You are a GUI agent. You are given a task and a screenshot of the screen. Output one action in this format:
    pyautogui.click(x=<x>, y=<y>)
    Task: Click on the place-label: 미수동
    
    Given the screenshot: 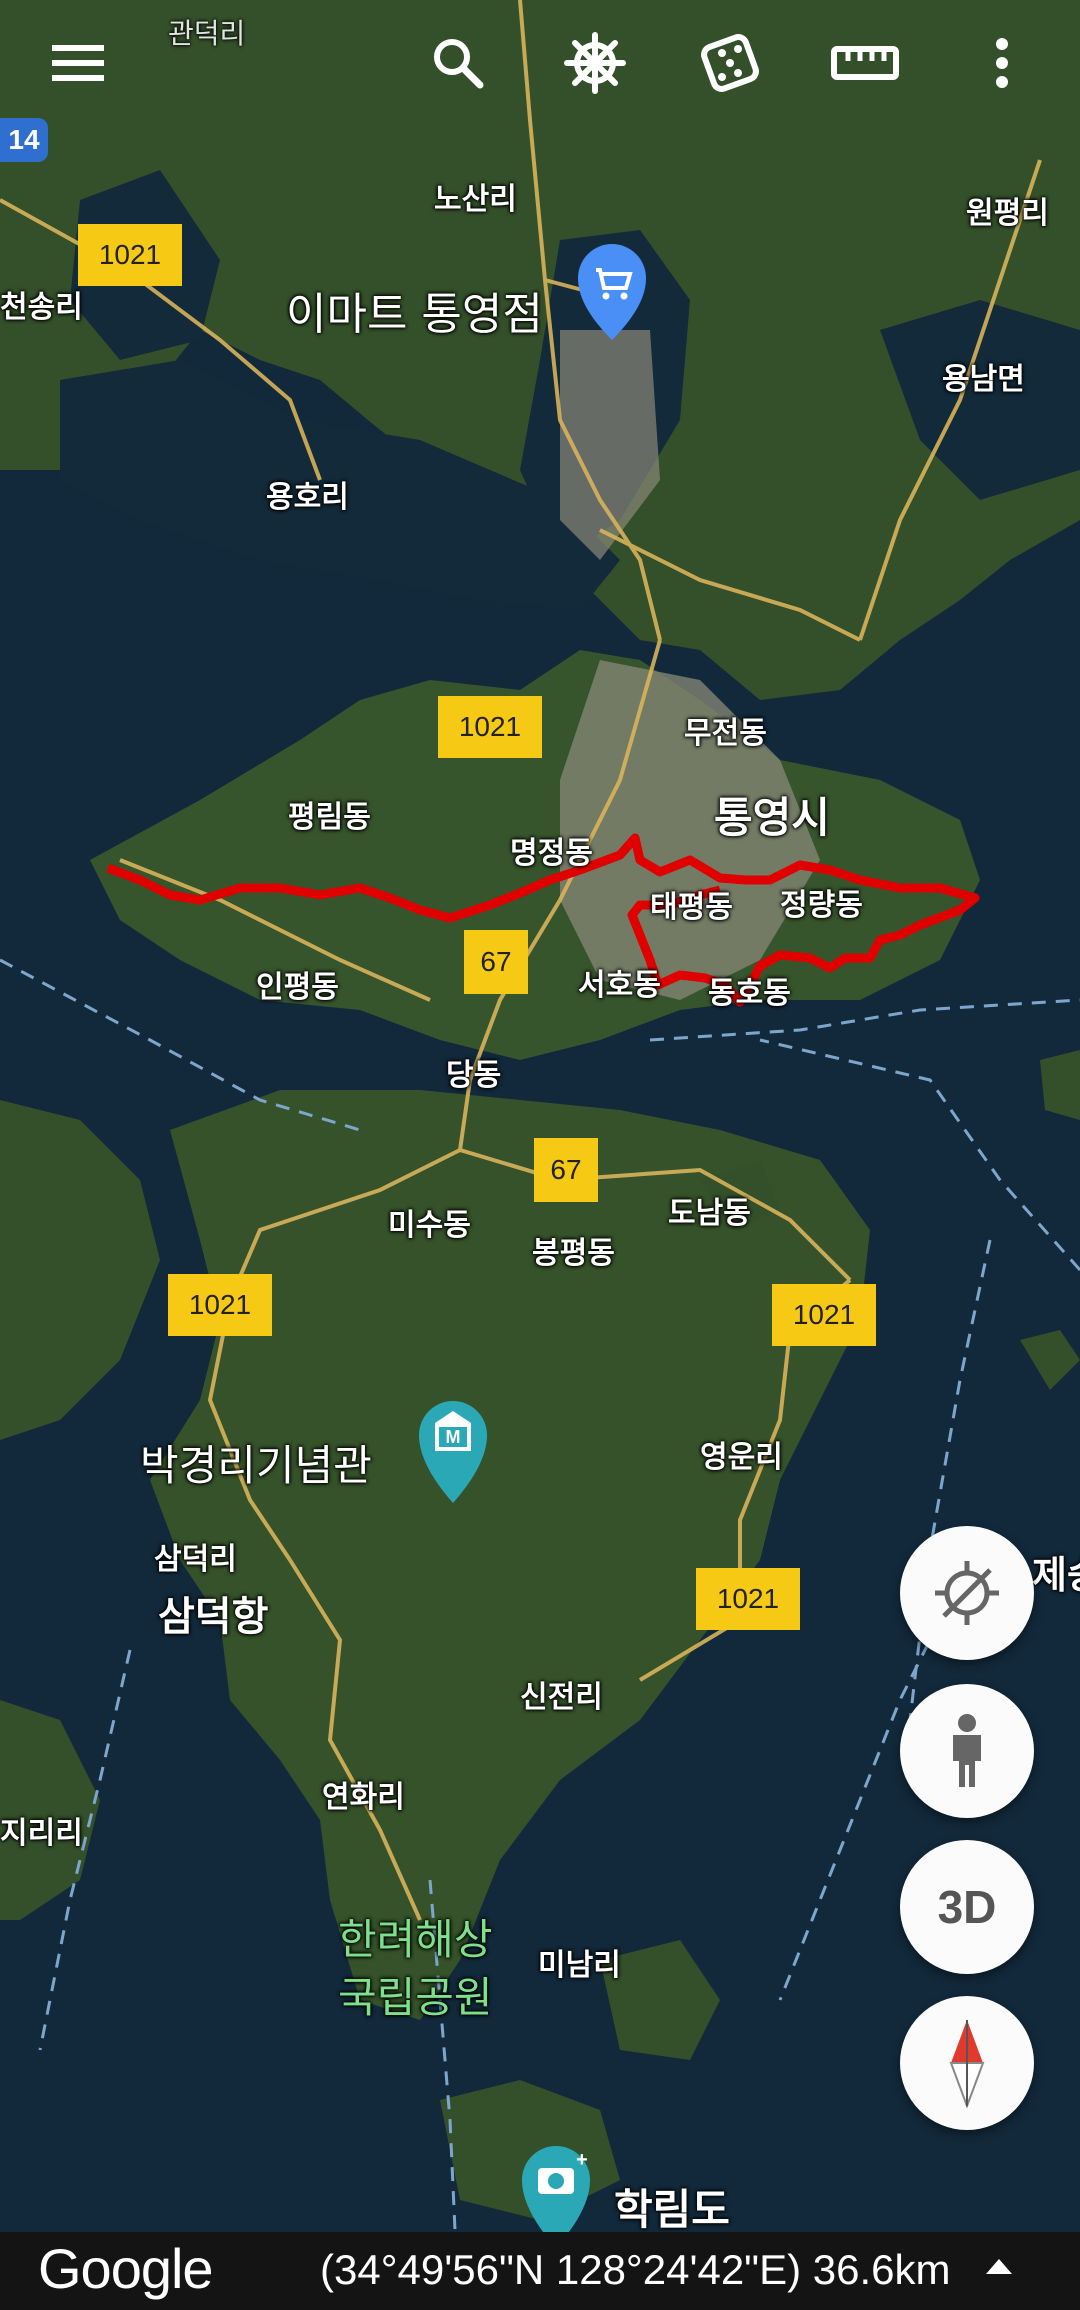 What is the action you would take?
    pyautogui.click(x=429, y=1225)
    